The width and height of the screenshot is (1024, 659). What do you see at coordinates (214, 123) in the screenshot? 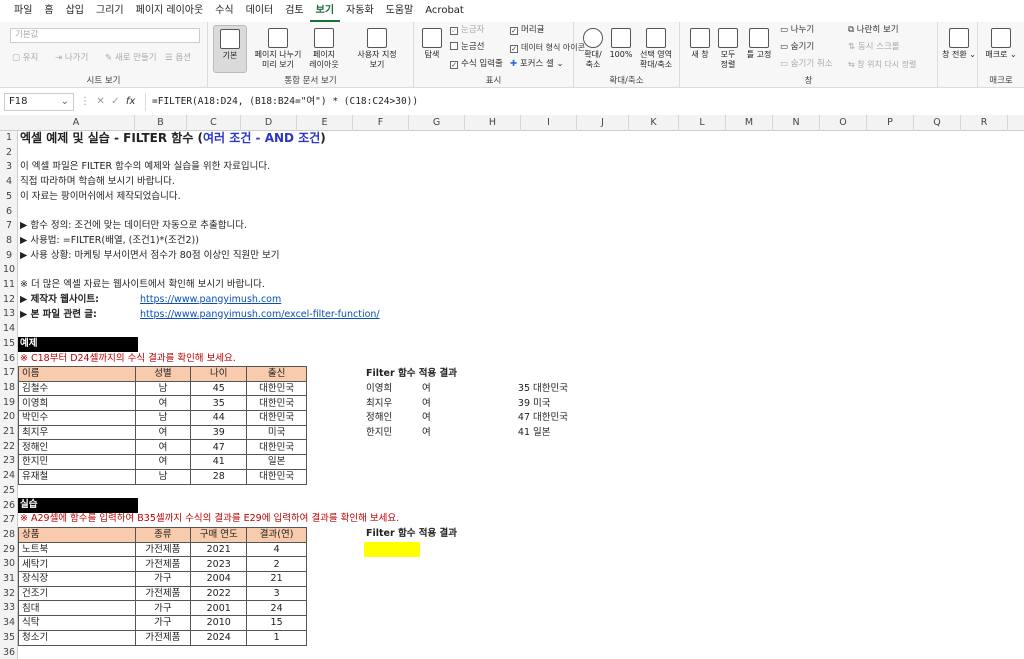
I see `column-header: C` at bounding box center [214, 123].